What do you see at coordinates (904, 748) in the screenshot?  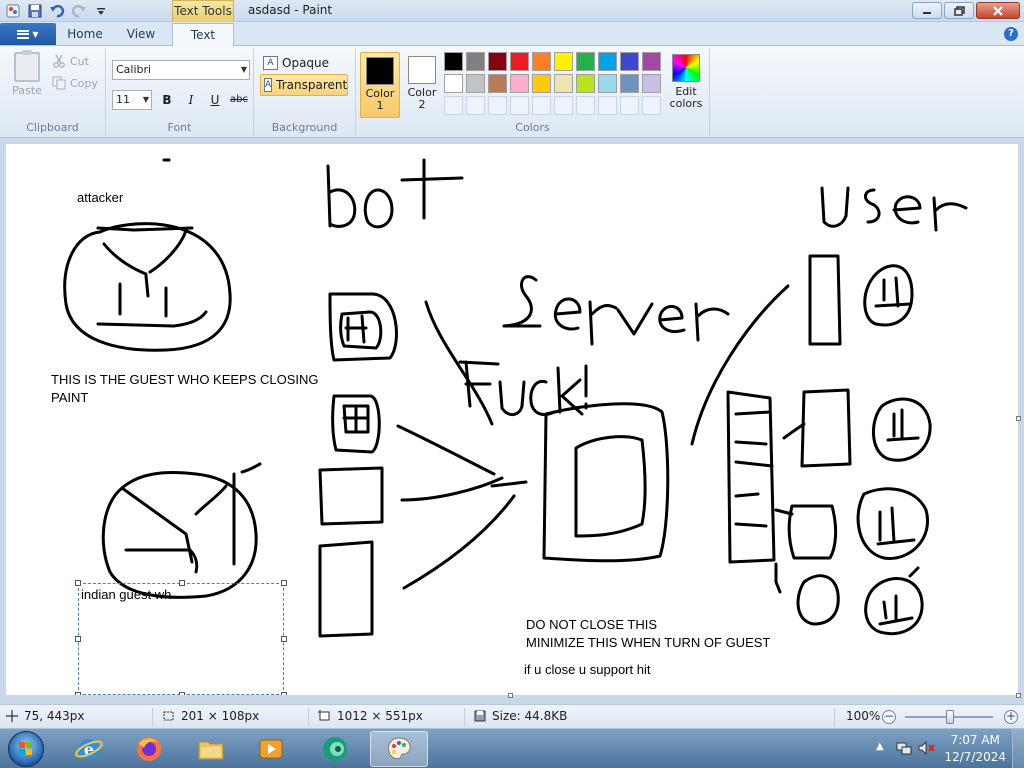 I see `network-icon` at bounding box center [904, 748].